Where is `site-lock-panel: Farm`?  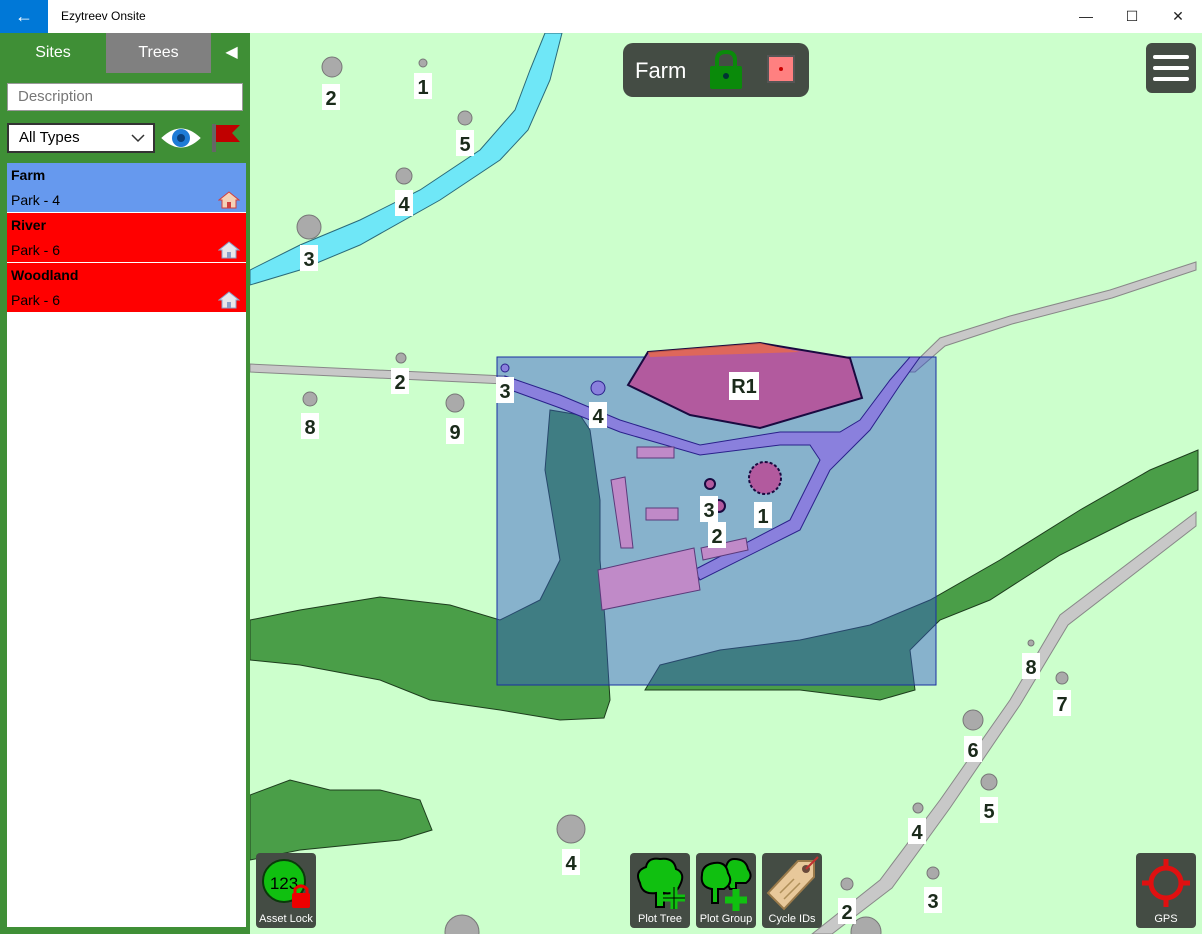
site-lock-panel: Farm is located at coordinates (716, 70).